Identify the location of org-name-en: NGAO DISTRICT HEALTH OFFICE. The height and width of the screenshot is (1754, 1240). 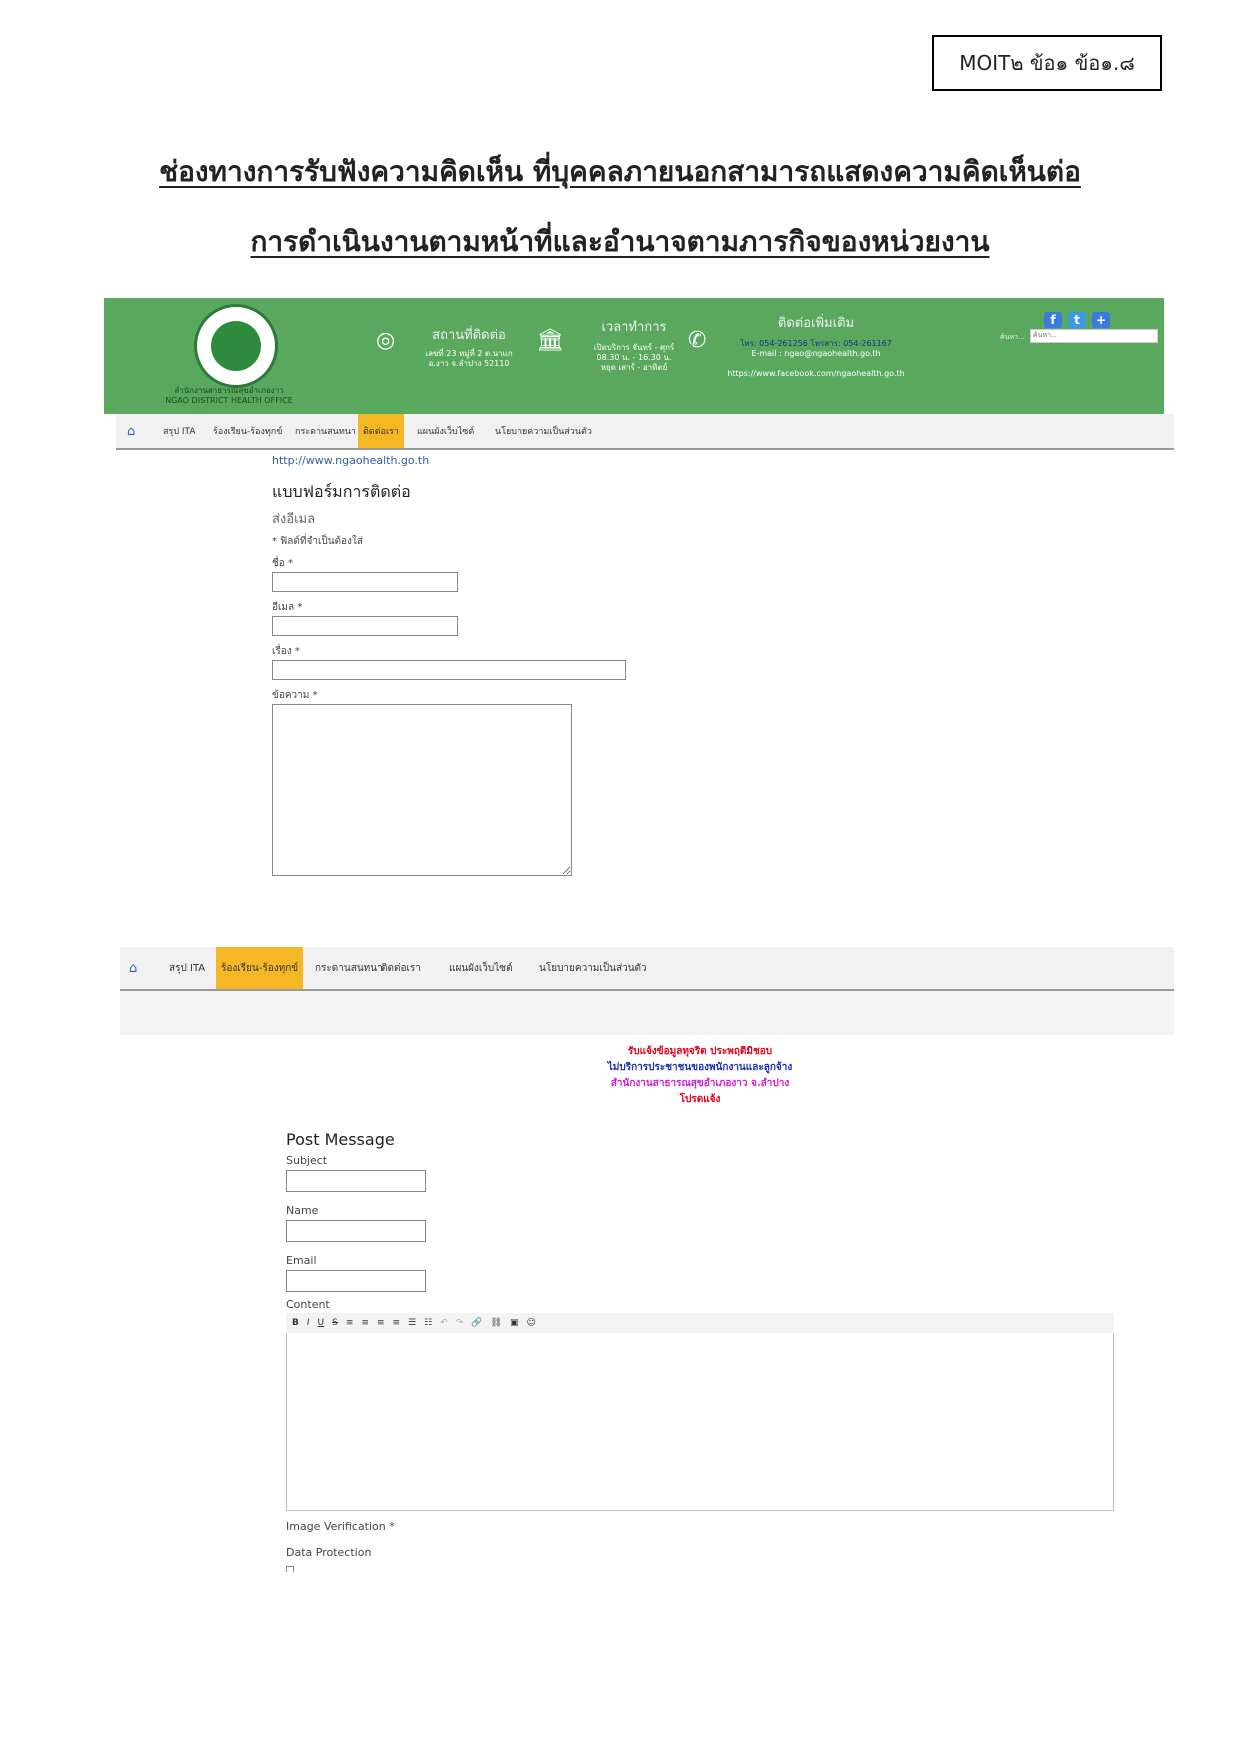
(229, 400).